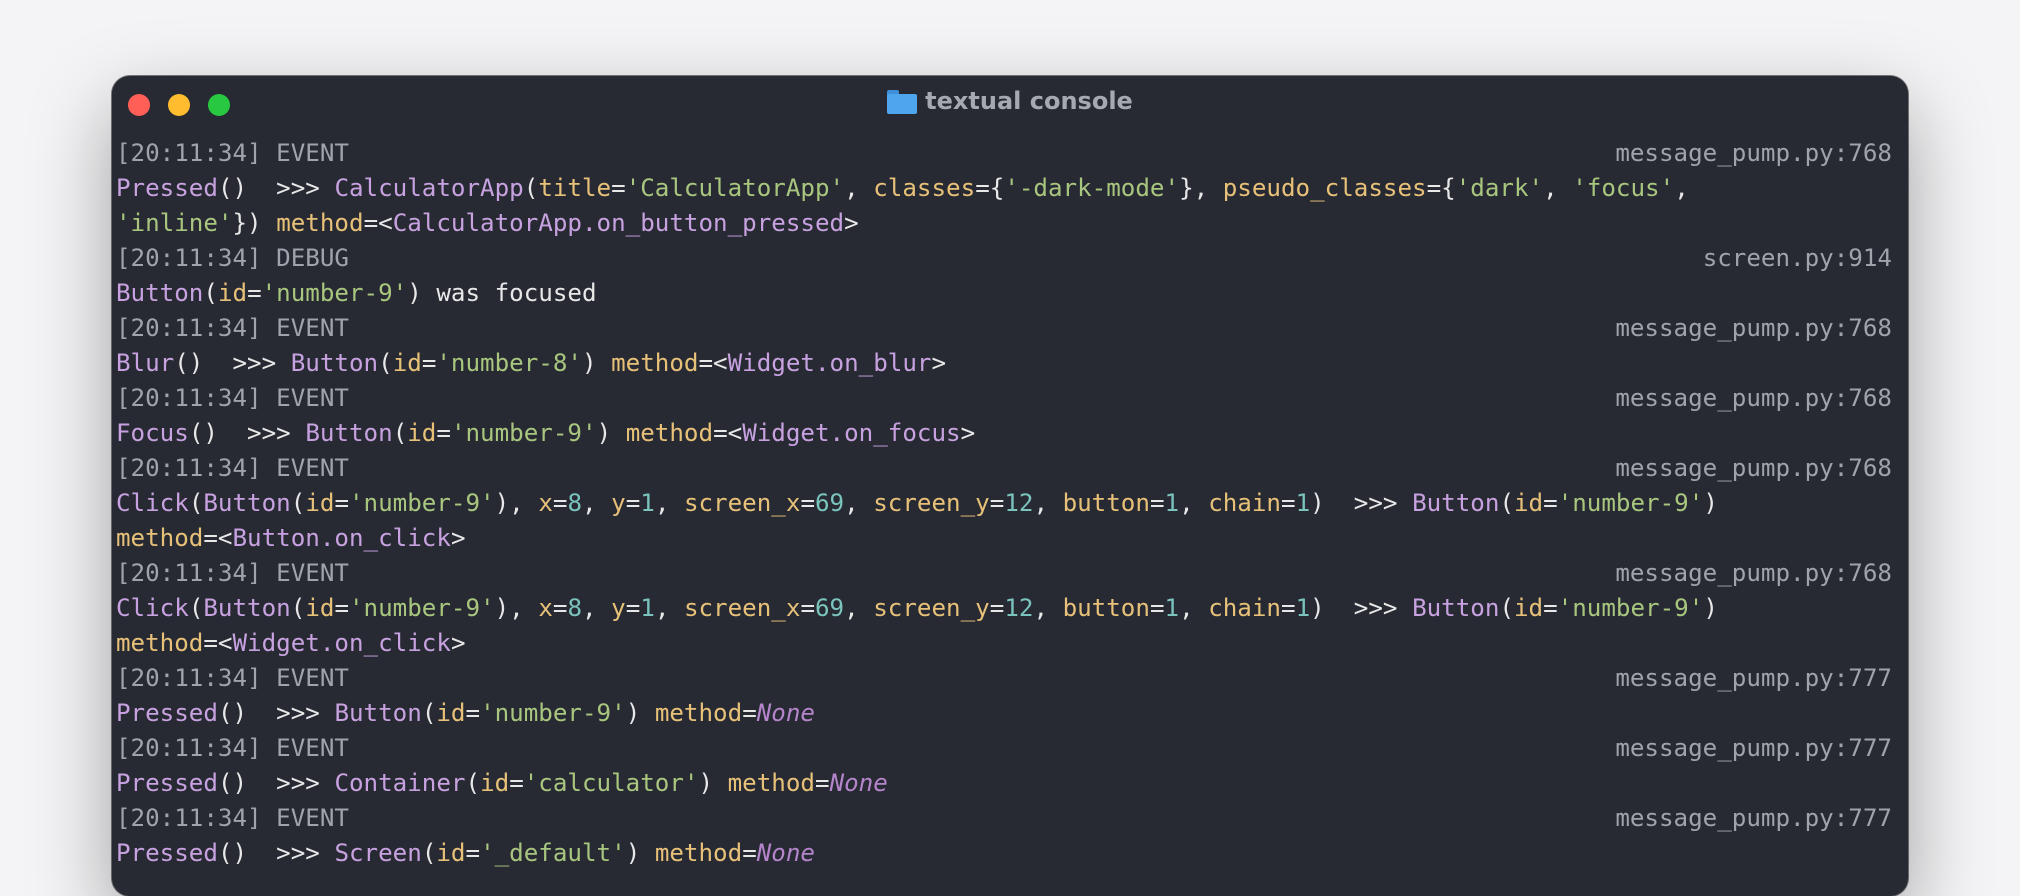  What do you see at coordinates (618, 223) in the screenshot?
I see `log-token: CalculatorApp.on_button_pressed` at bounding box center [618, 223].